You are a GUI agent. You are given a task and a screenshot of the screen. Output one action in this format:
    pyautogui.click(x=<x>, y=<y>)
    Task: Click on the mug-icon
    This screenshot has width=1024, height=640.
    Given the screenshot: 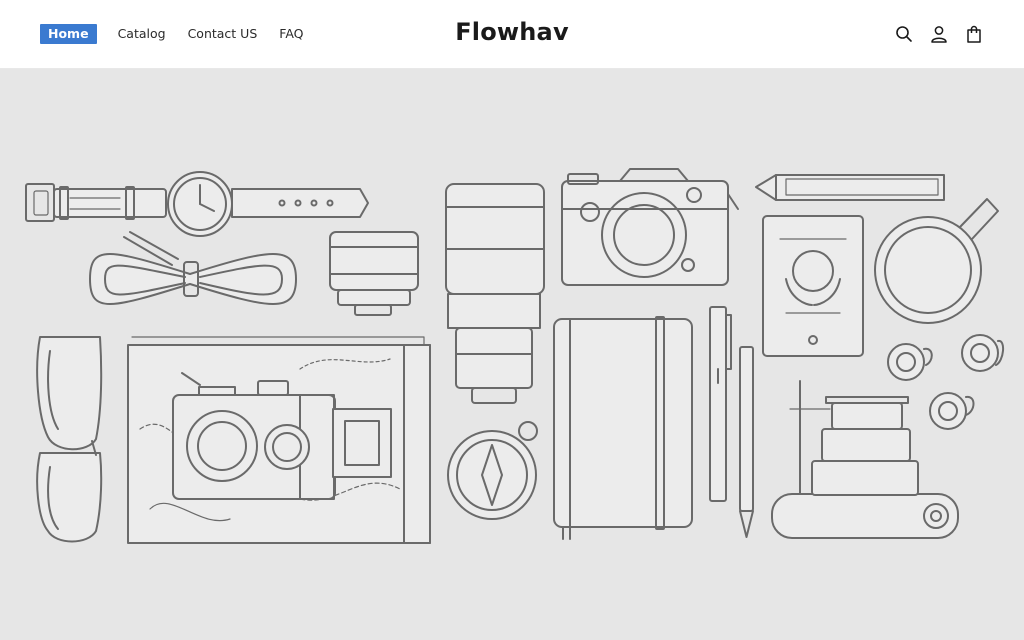 What is the action you would take?
    pyautogui.click(x=936, y=261)
    